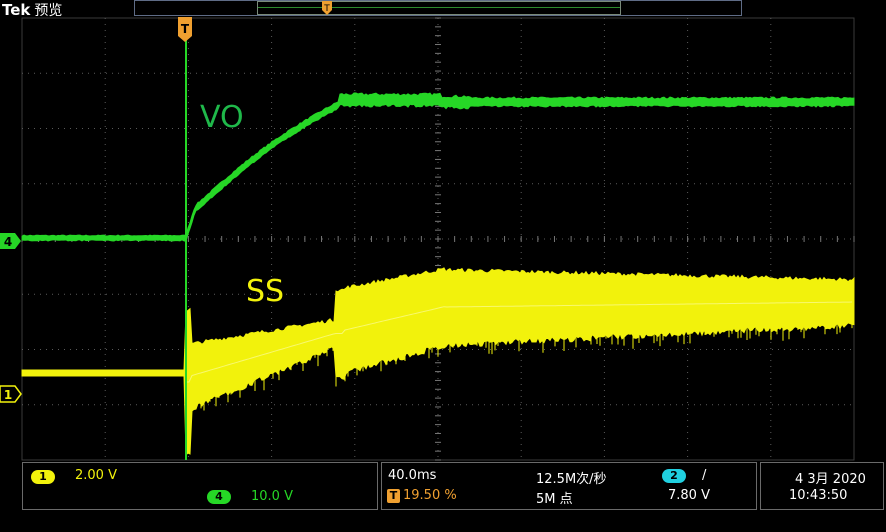 The height and width of the screenshot is (532, 886). Describe the element at coordinates (96, 475) in the screenshot. I see `ch1-scale: 2.00 V` at that location.